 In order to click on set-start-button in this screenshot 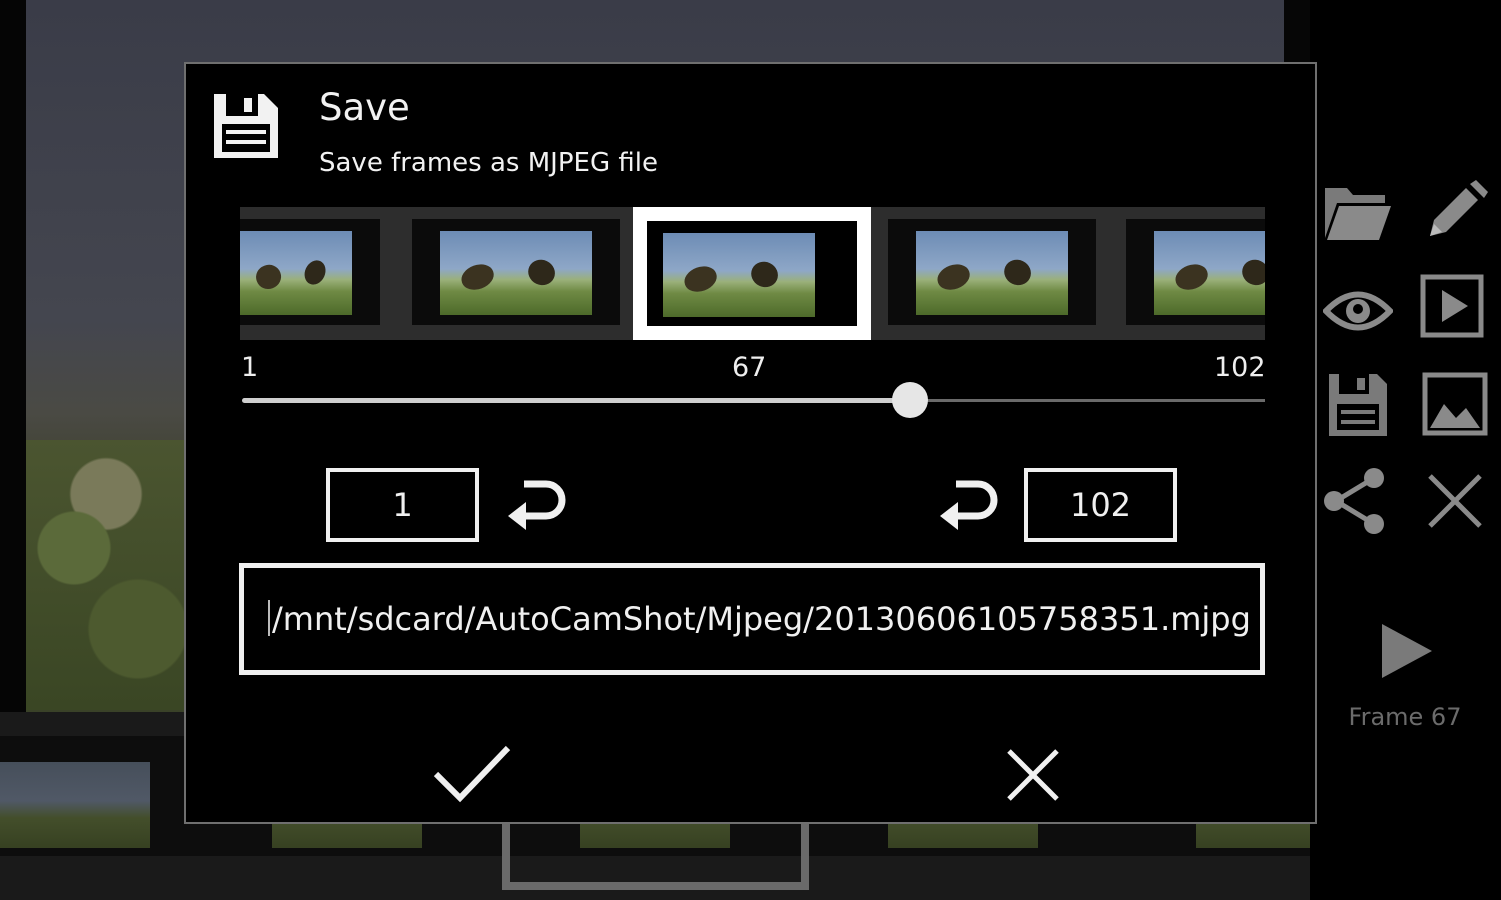, I will do `click(537, 505)`.